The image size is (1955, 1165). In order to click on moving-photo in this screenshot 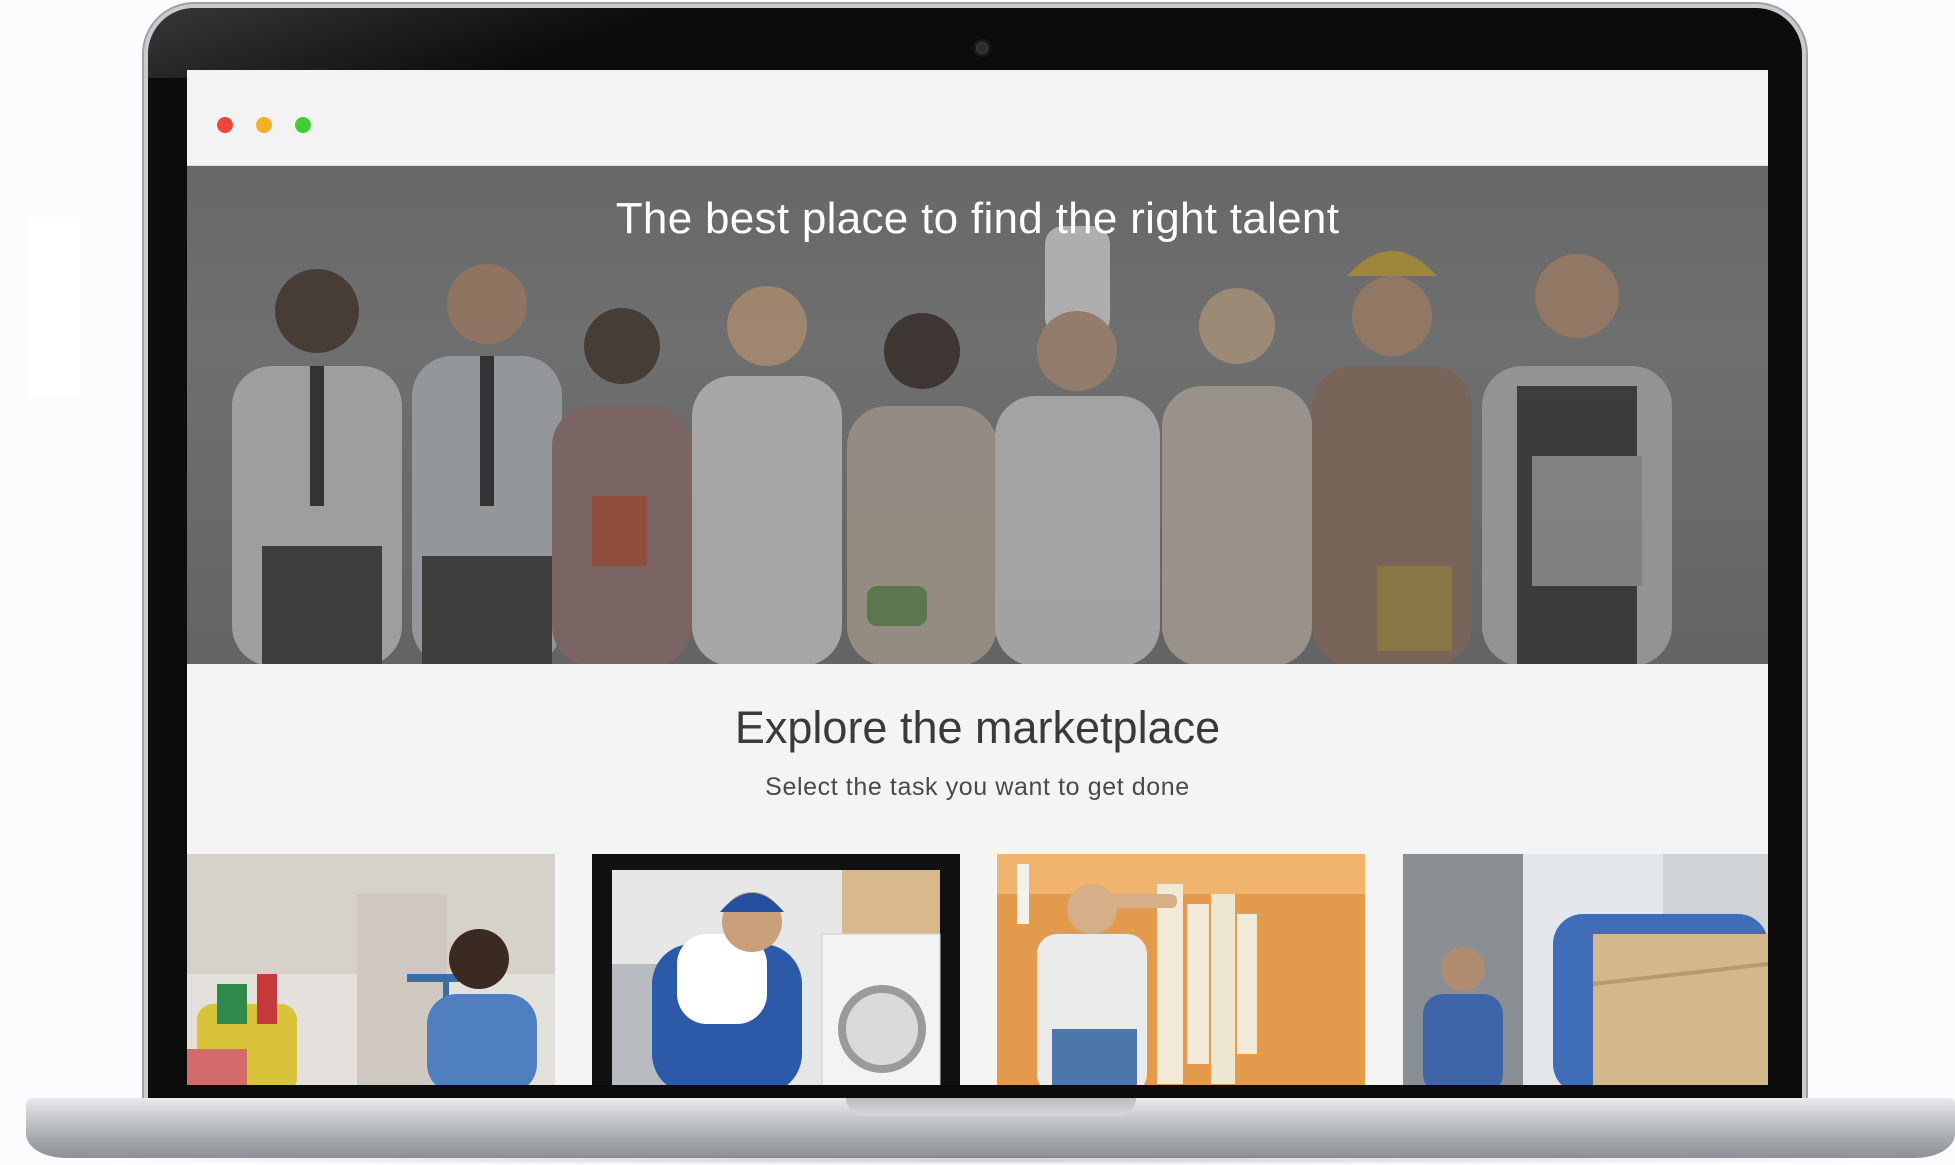, I will do `click(1585, 969)`.